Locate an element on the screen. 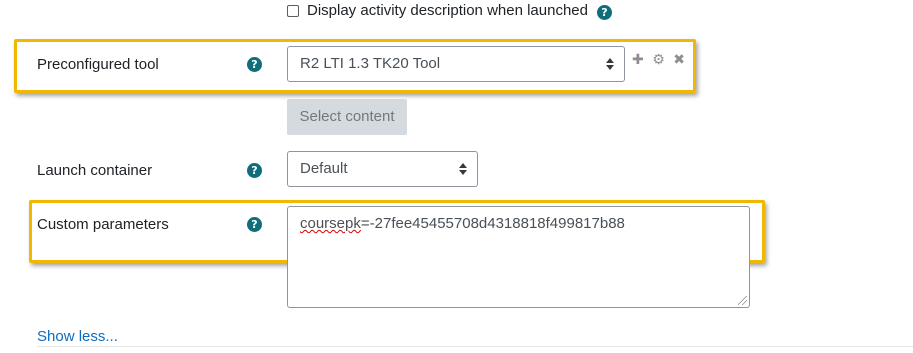 The height and width of the screenshot is (353, 913). help-icon-custom-parameters: ? is located at coordinates (254, 224).